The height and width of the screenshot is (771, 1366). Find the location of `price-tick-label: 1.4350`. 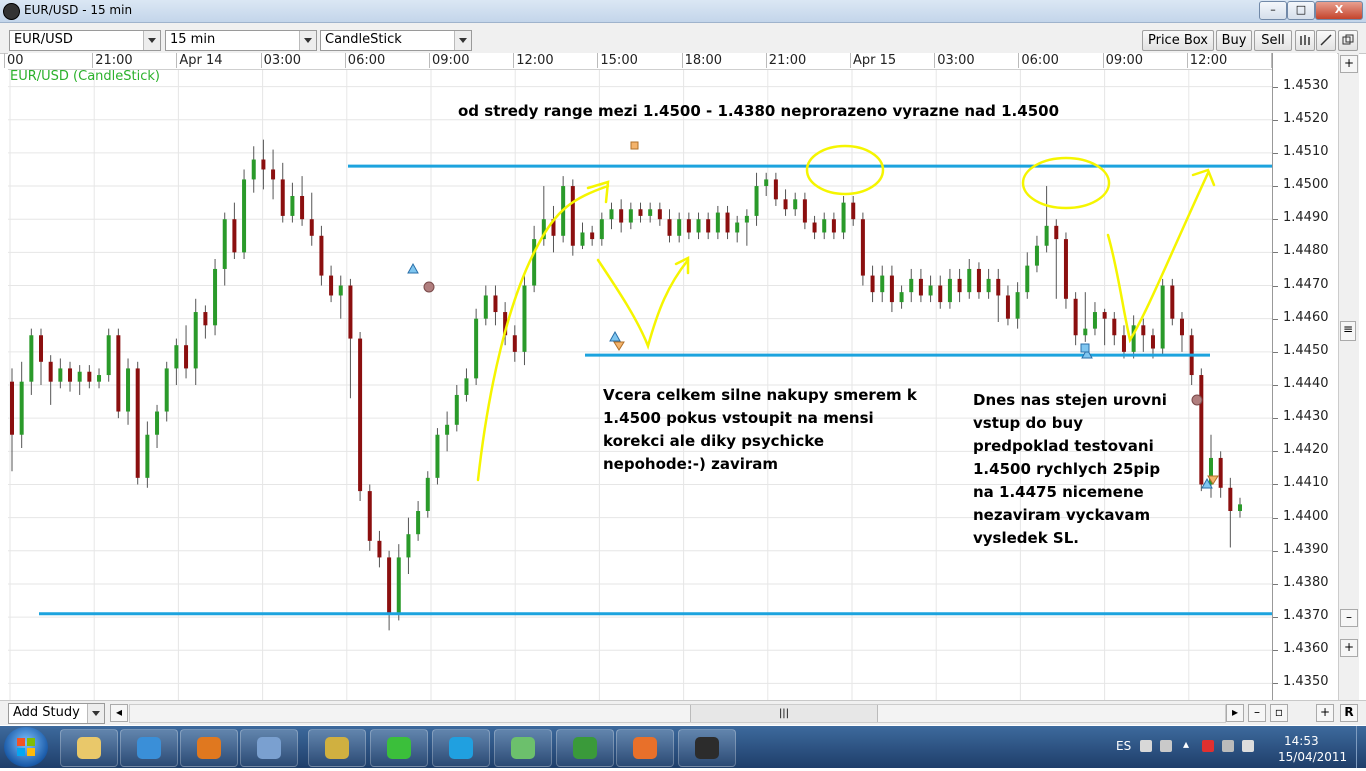

price-tick-label: 1.4350 is located at coordinates (1306, 682).